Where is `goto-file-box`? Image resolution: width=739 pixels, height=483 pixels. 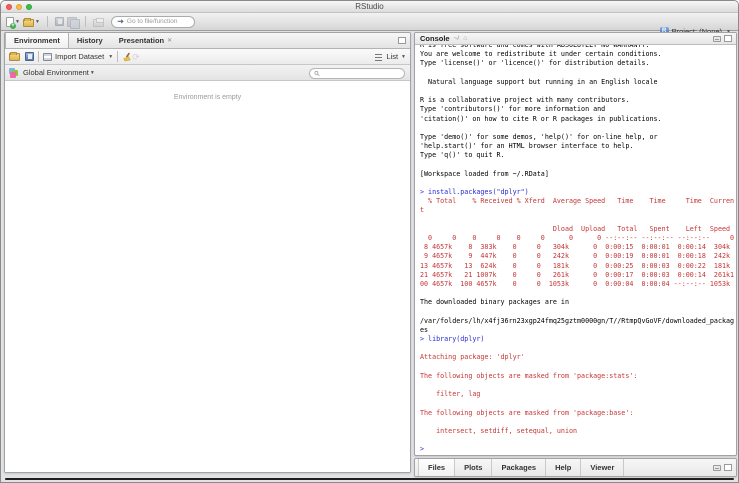 goto-file-box is located at coordinates (152, 21).